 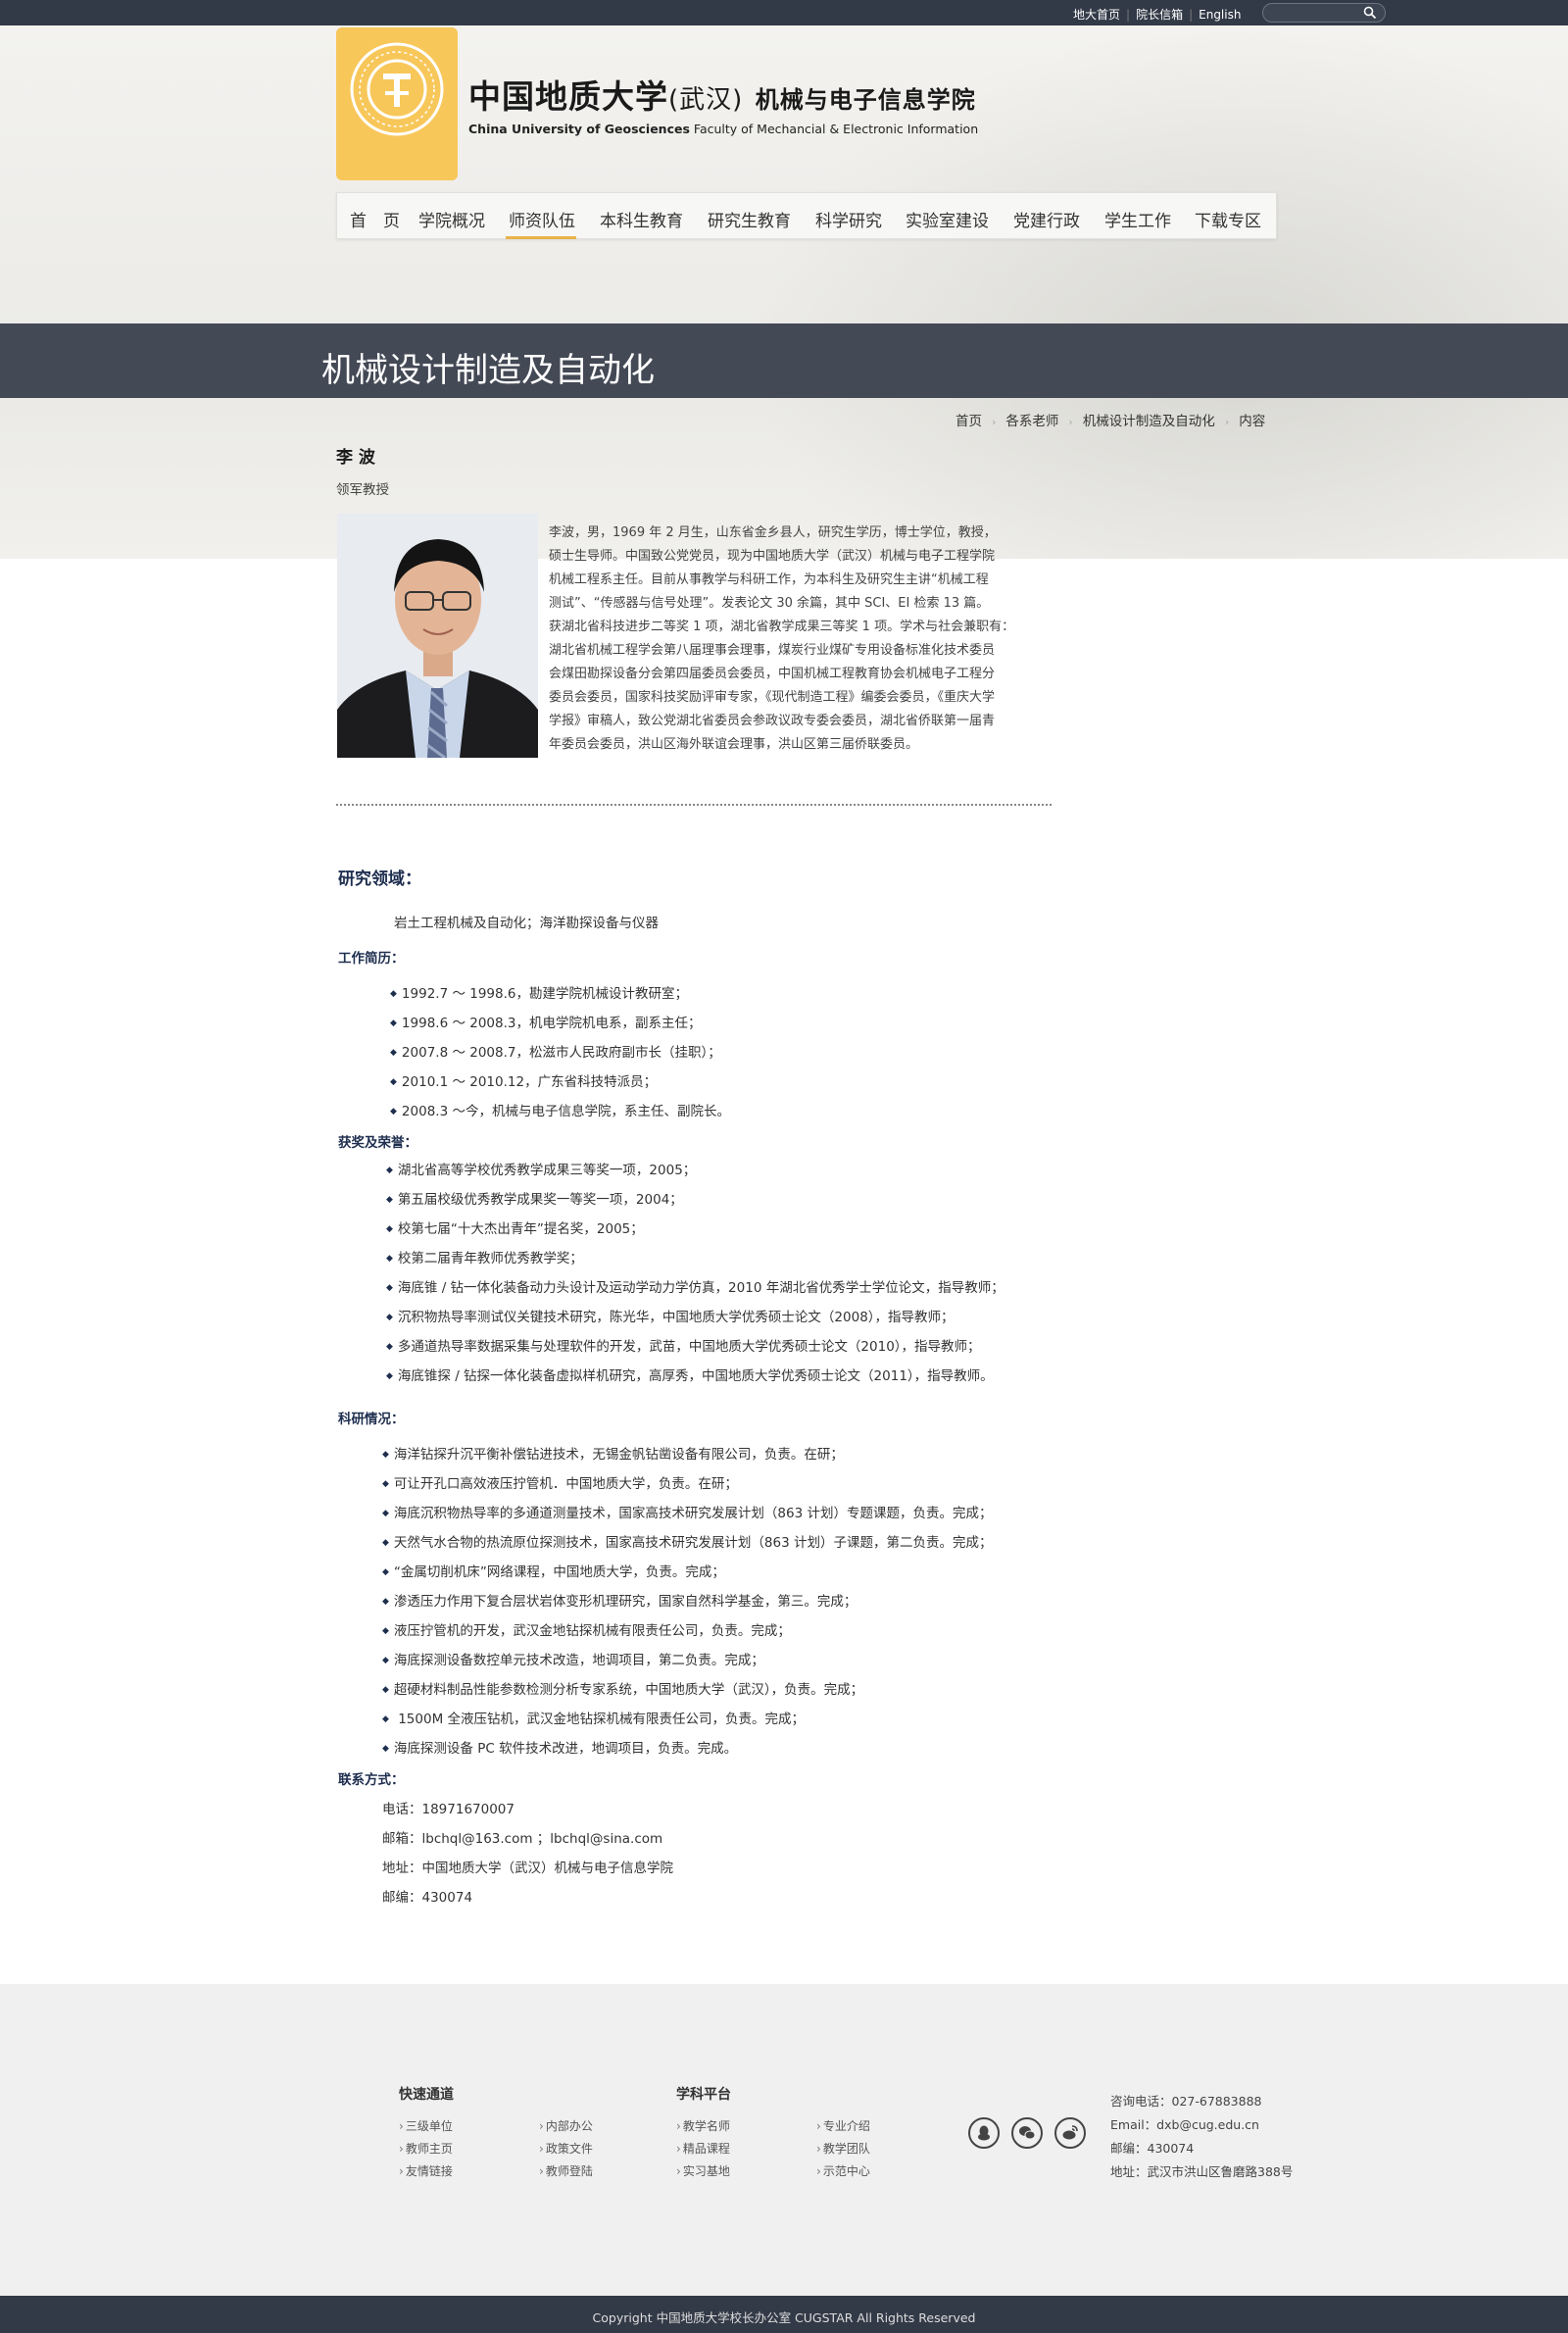 What do you see at coordinates (843, 2125) in the screenshot?
I see `footer-link: › 专业介绍` at bounding box center [843, 2125].